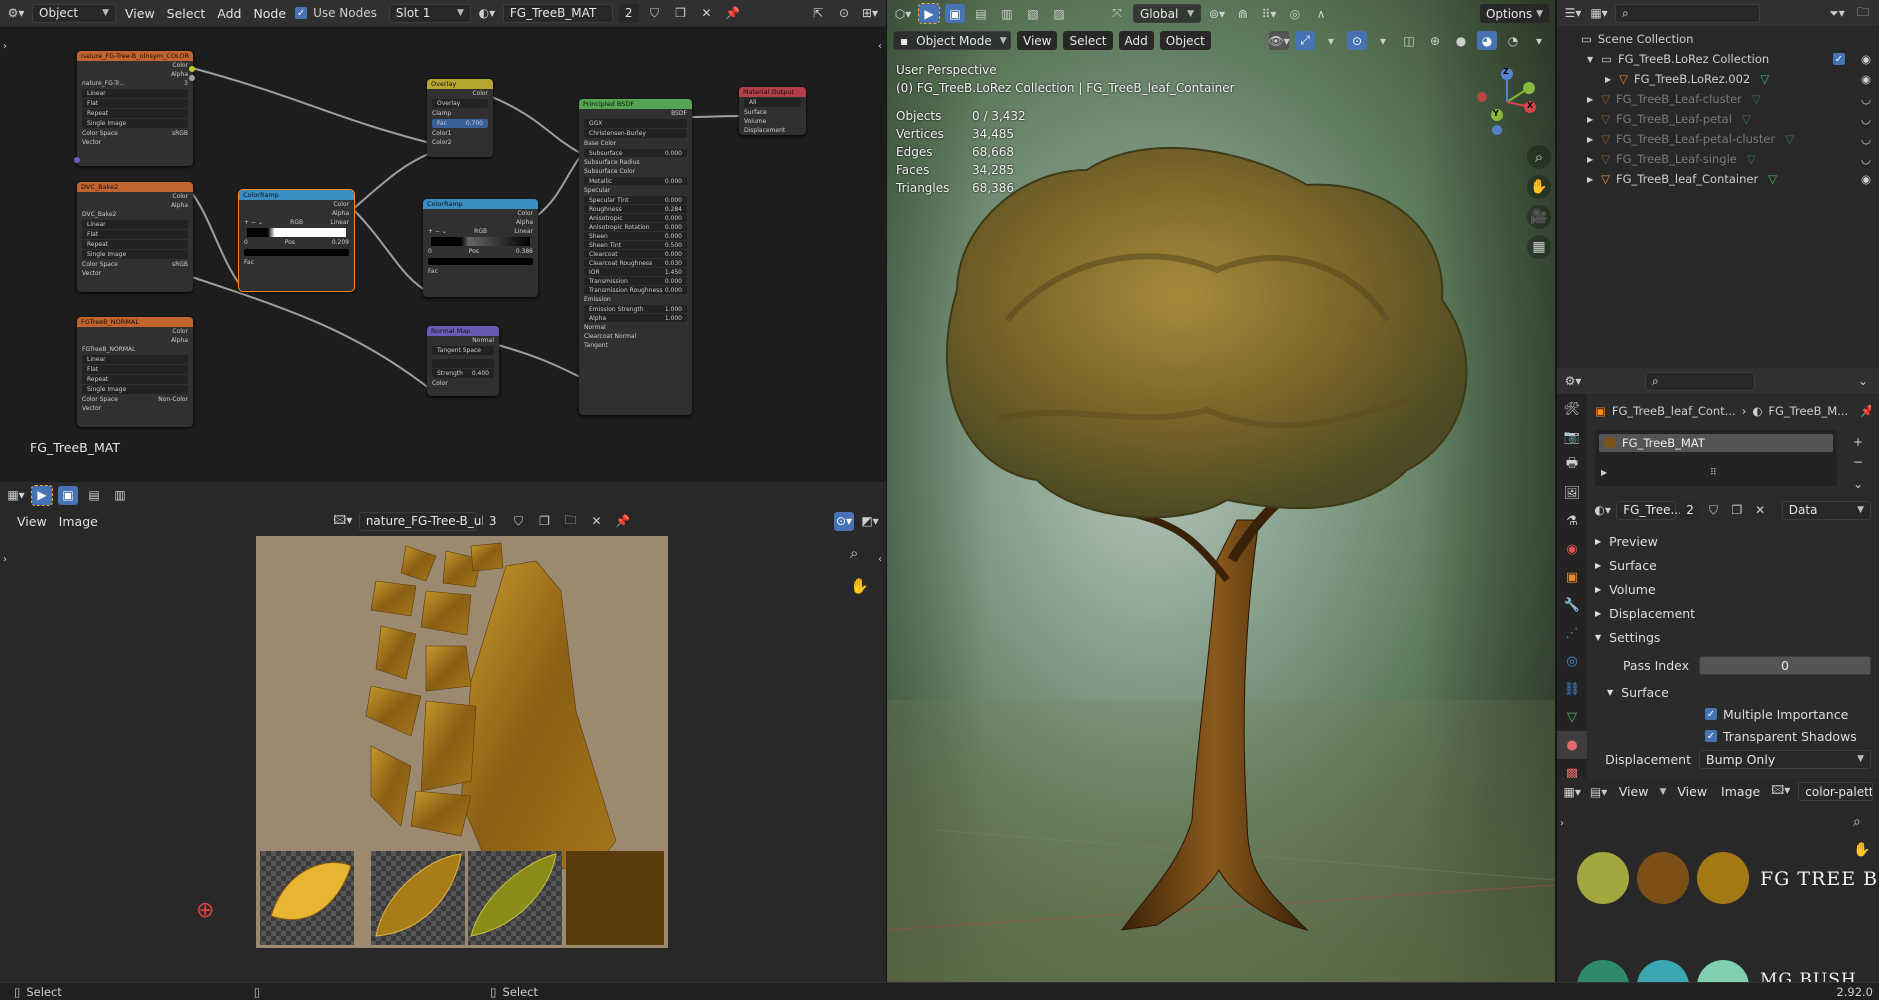 The image size is (1879, 1000). What do you see at coordinates (1572, 605) in the screenshot?
I see `tab-modifiers: 🔧` at bounding box center [1572, 605].